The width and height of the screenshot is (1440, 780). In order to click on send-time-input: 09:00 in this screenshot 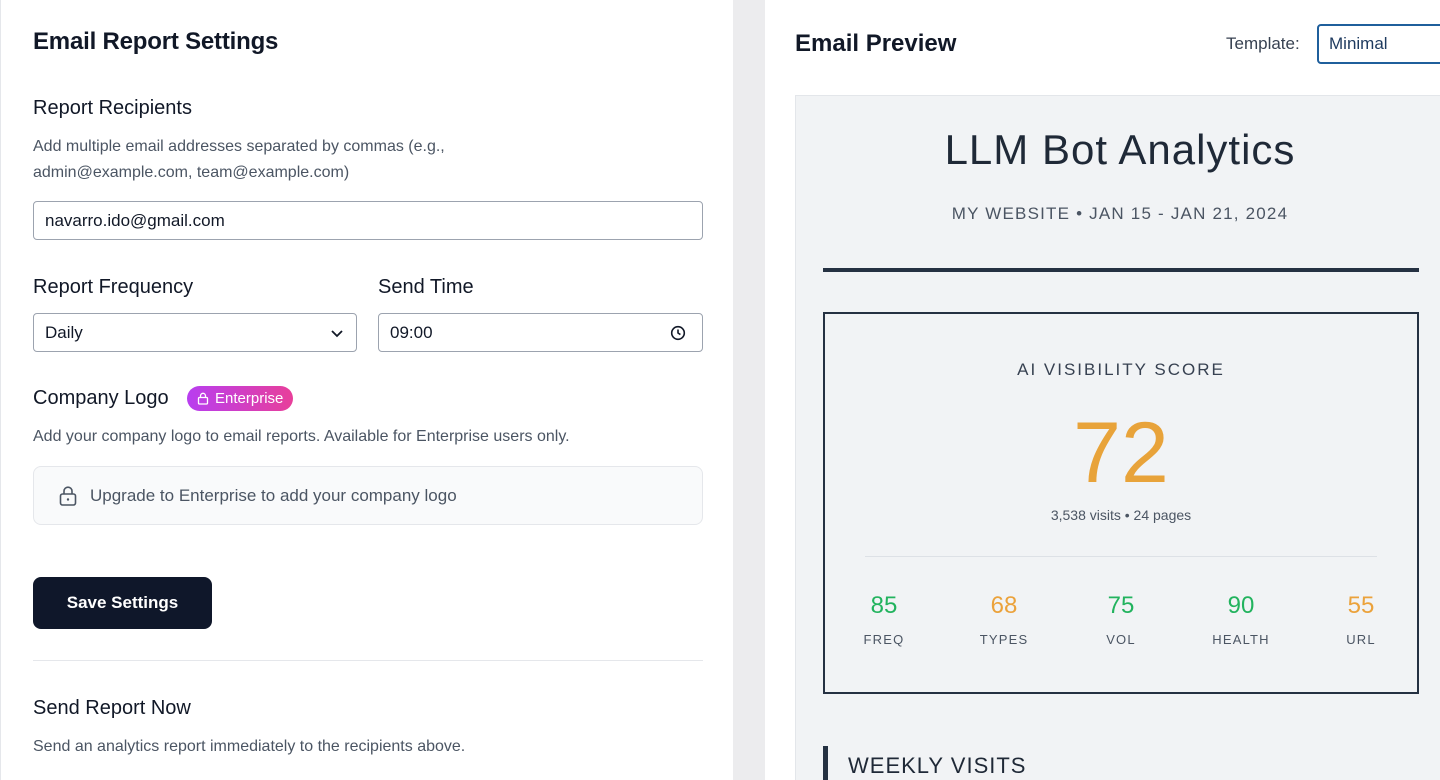, I will do `click(540, 332)`.